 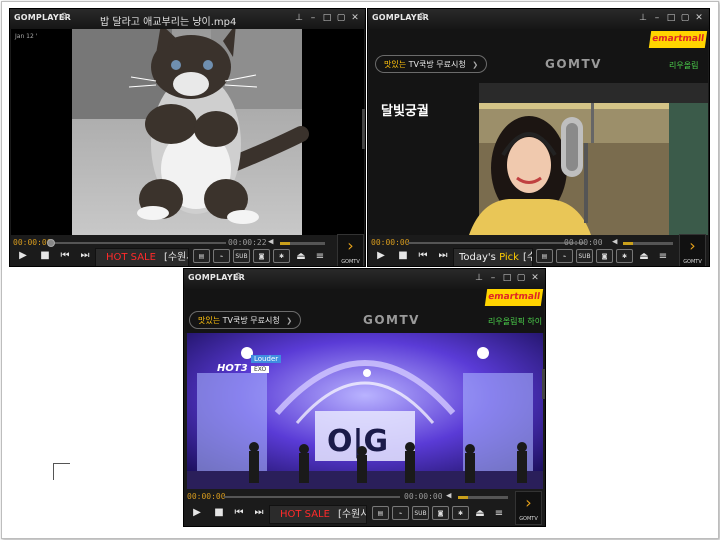 What do you see at coordinates (515, 321) in the screenshot?
I see `ad-green-text: 리우올림픽 하이` at bounding box center [515, 321].